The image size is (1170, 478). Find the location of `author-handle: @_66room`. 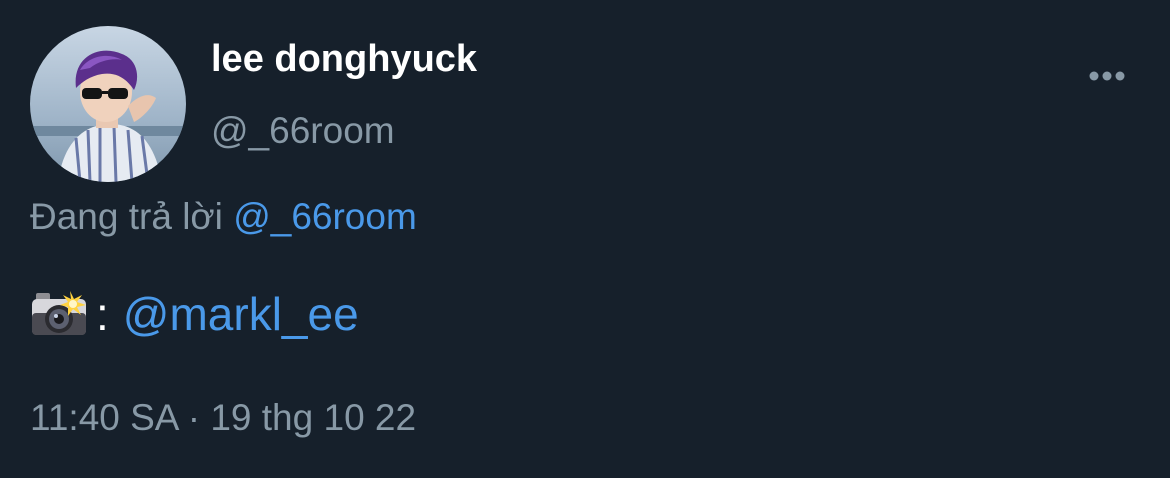

author-handle: @_66room is located at coordinates (303, 131).